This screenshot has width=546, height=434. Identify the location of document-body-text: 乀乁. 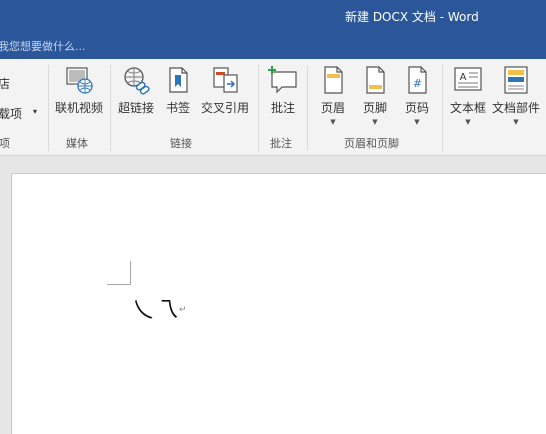
(156, 308).